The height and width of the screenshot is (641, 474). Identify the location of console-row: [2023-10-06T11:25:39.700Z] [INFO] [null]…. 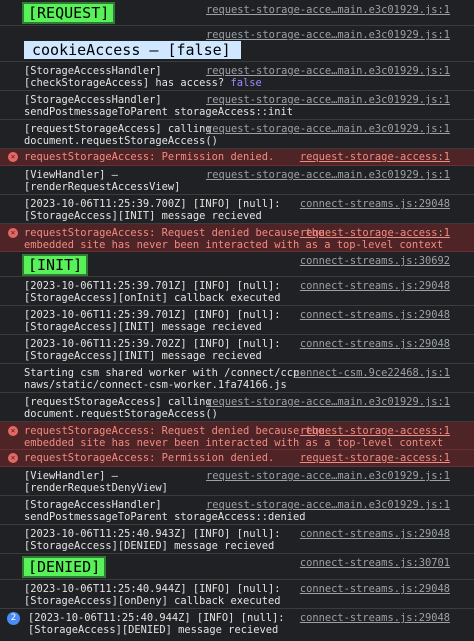
(237, 209).